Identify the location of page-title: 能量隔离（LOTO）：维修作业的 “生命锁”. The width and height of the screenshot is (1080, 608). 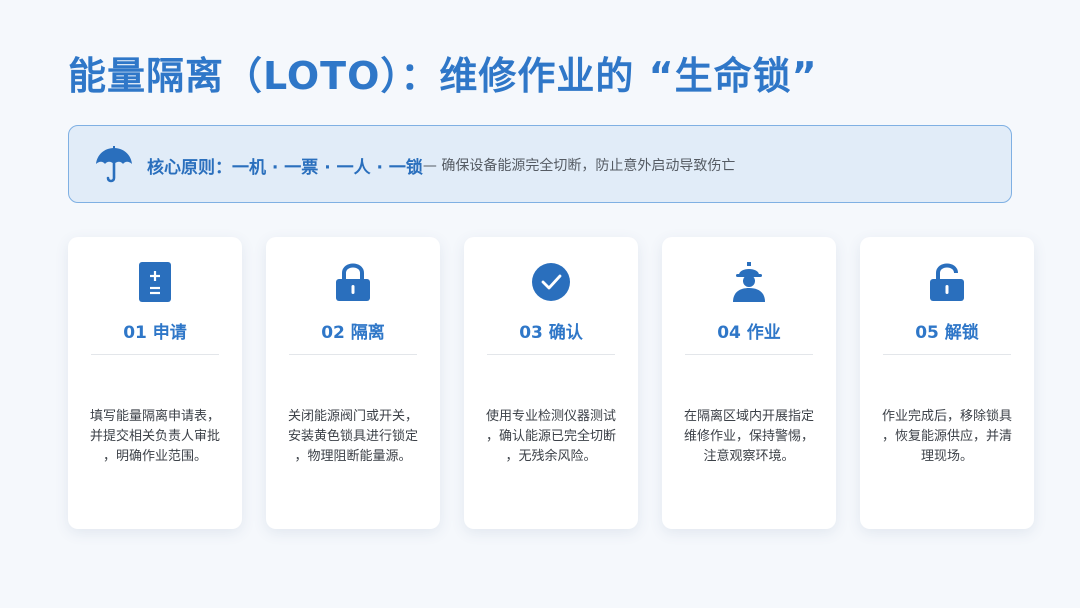
(443, 76).